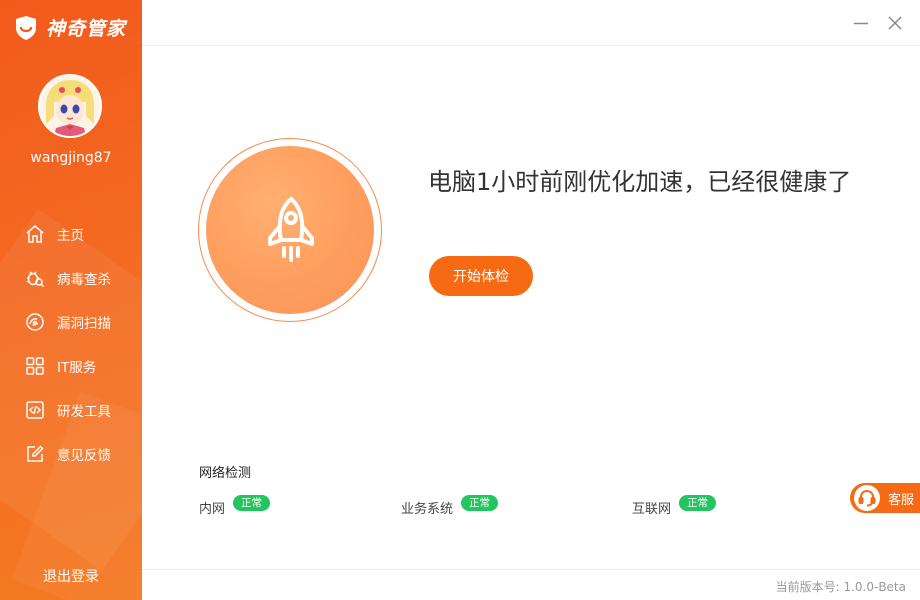 The width and height of the screenshot is (920, 600). Describe the element at coordinates (901, 500) in the screenshot. I see `customer-service-label: 客服` at that location.